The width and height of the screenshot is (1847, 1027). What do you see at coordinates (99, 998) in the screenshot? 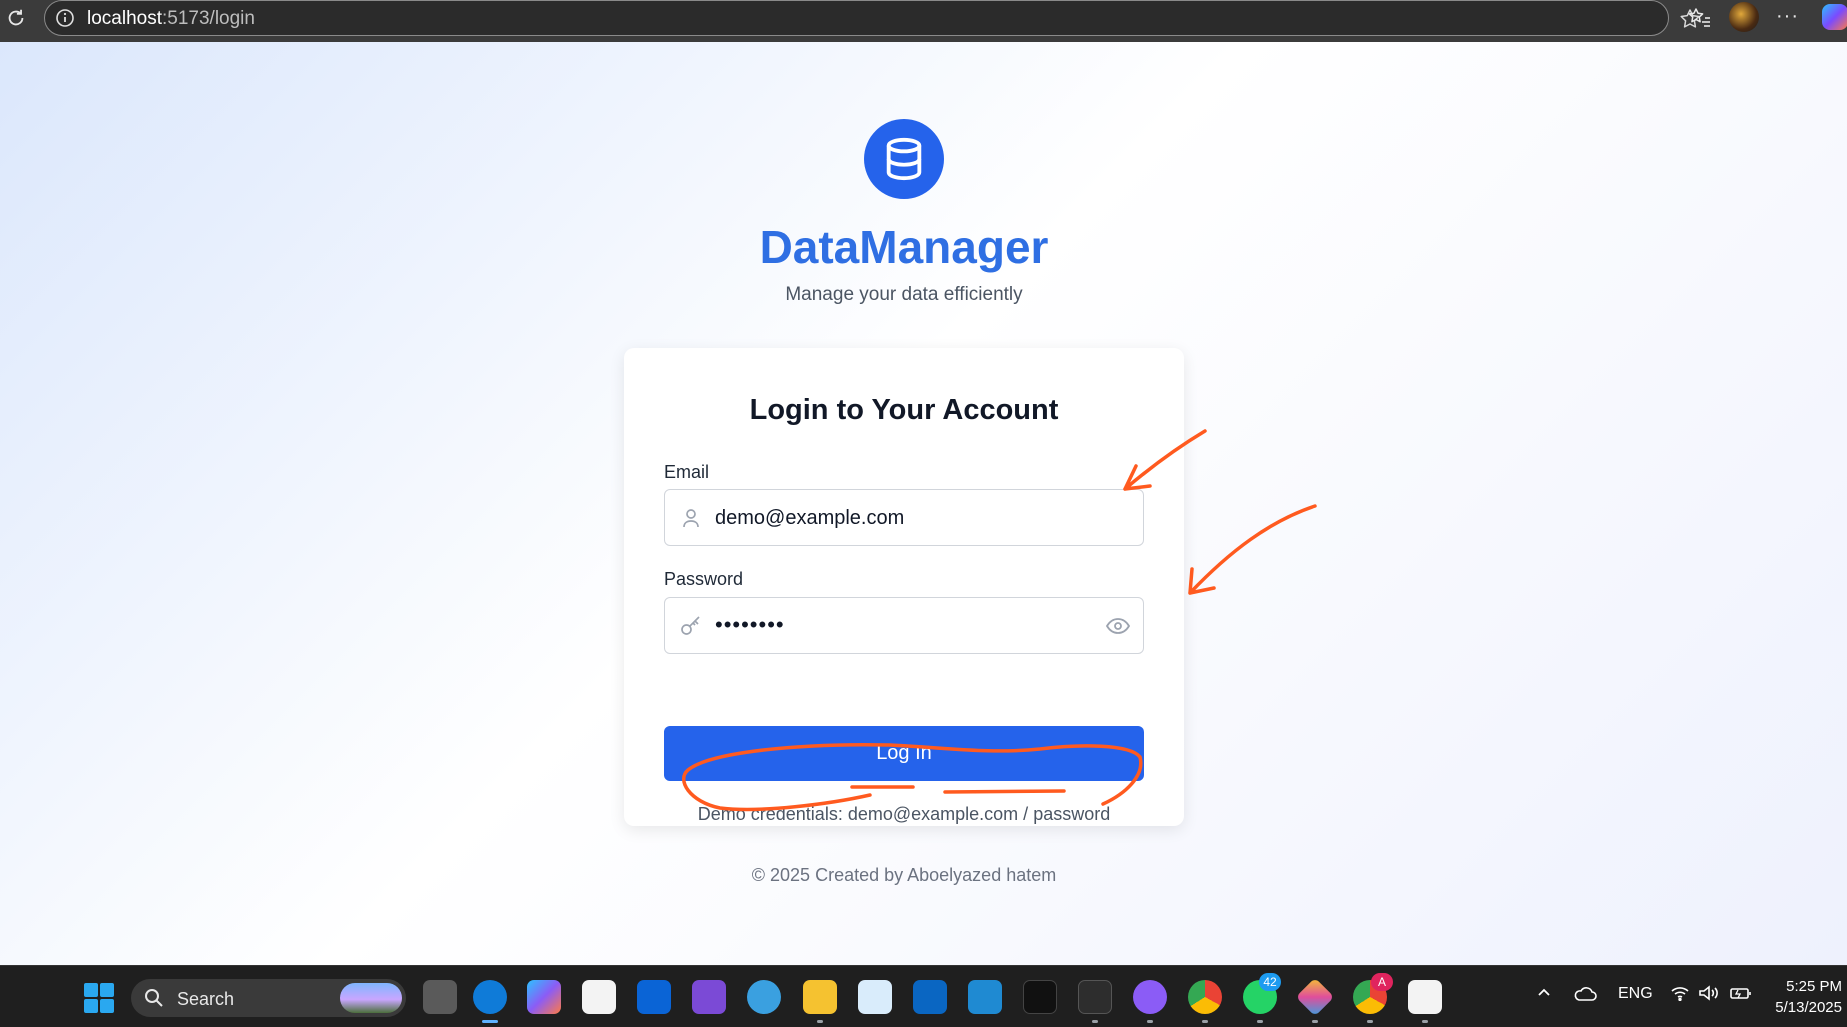
I see `windows-start-icon` at bounding box center [99, 998].